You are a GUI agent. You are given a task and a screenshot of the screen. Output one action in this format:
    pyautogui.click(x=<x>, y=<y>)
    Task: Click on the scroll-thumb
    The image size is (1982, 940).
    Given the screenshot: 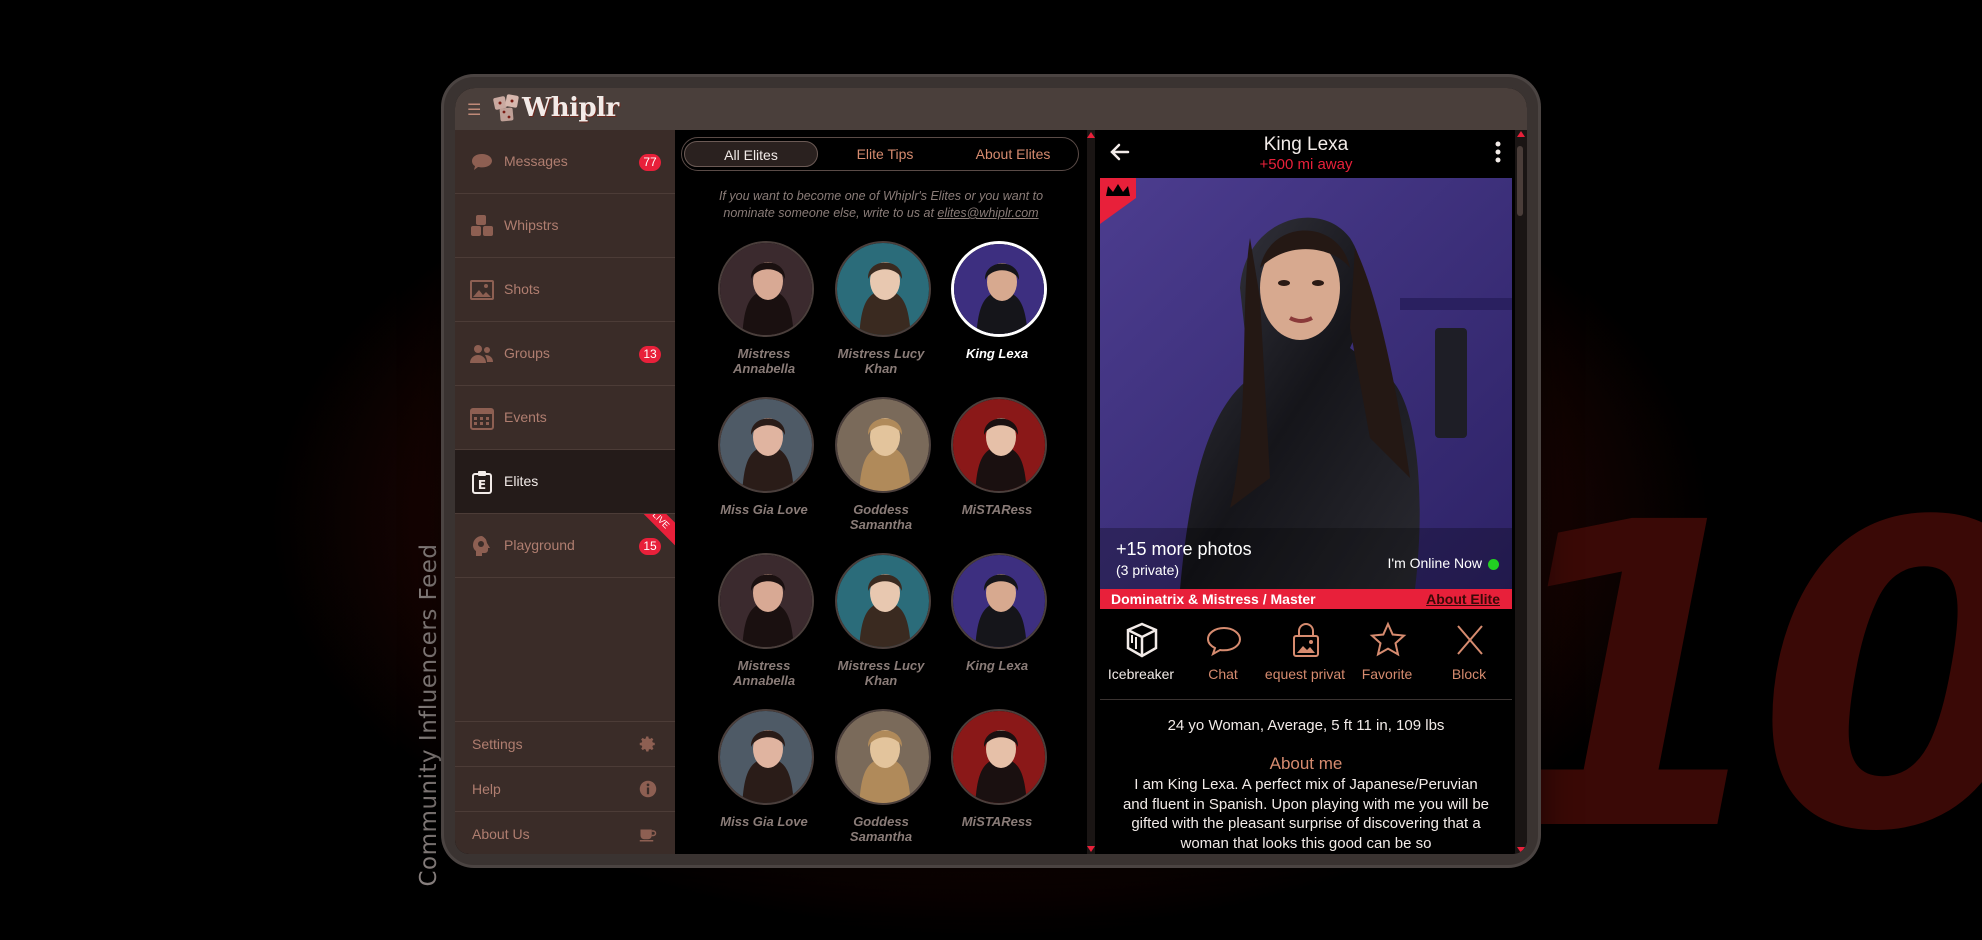 What is the action you would take?
    pyautogui.click(x=1520, y=181)
    